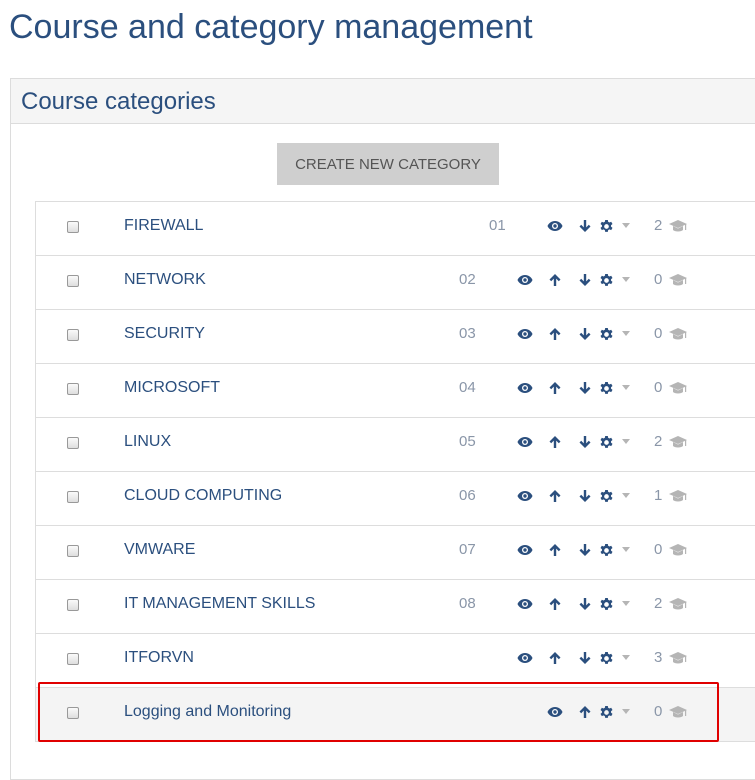  I want to click on category-name-link: FIREWALL, so click(163, 226).